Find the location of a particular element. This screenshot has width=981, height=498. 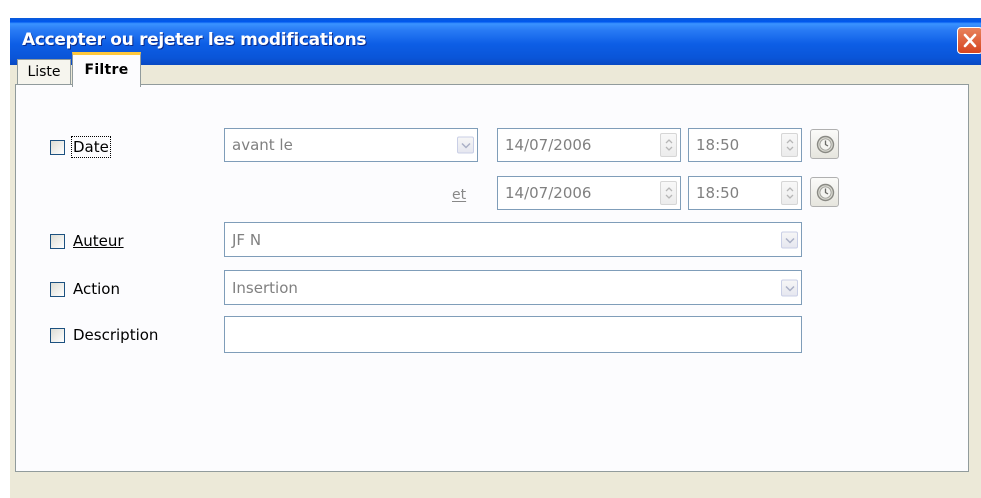

time-to-input: 18:50 is located at coordinates (745, 193).